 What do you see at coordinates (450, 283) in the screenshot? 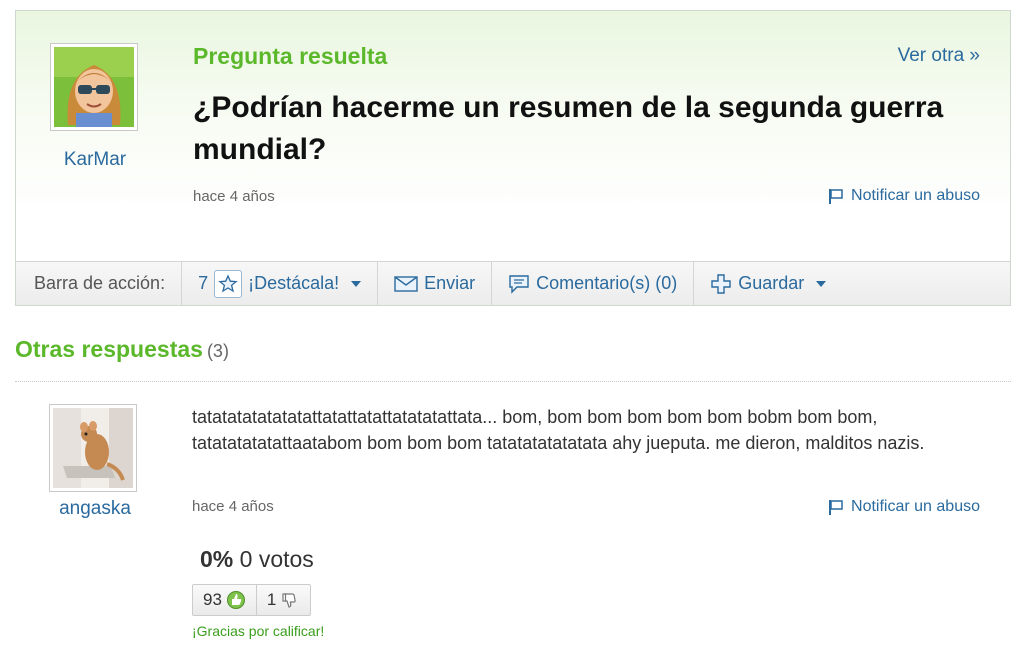
I see `send-label: Enviar` at bounding box center [450, 283].